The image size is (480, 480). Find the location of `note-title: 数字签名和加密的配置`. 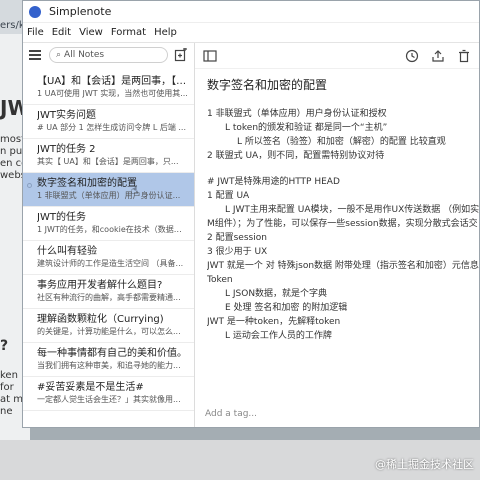

note-title: 数字签名和加密的配置 is located at coordinates (87, 183).